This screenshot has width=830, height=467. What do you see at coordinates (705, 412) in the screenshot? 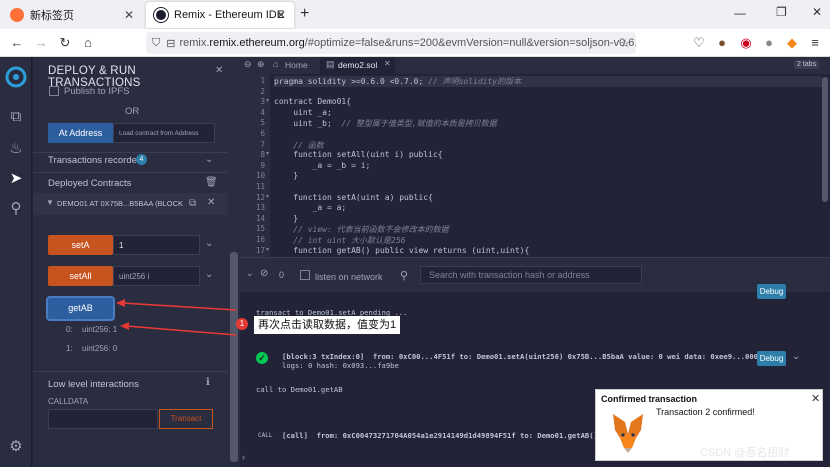
I see `notification-message: Transaction 2 confirmed!` at bounding box center [705, 412].